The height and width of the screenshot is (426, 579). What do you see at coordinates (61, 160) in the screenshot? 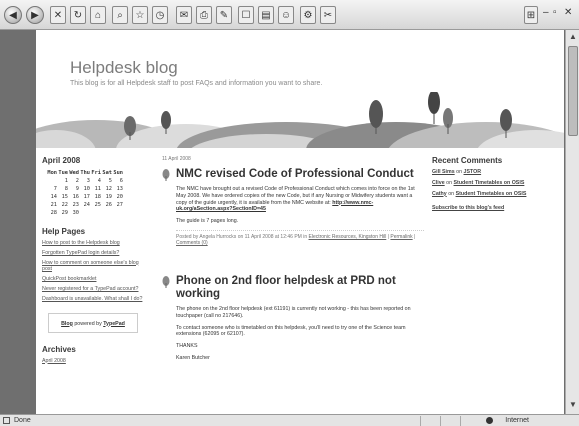
I see `calendar-heading: April 2008` at bounding box center [61, 160].